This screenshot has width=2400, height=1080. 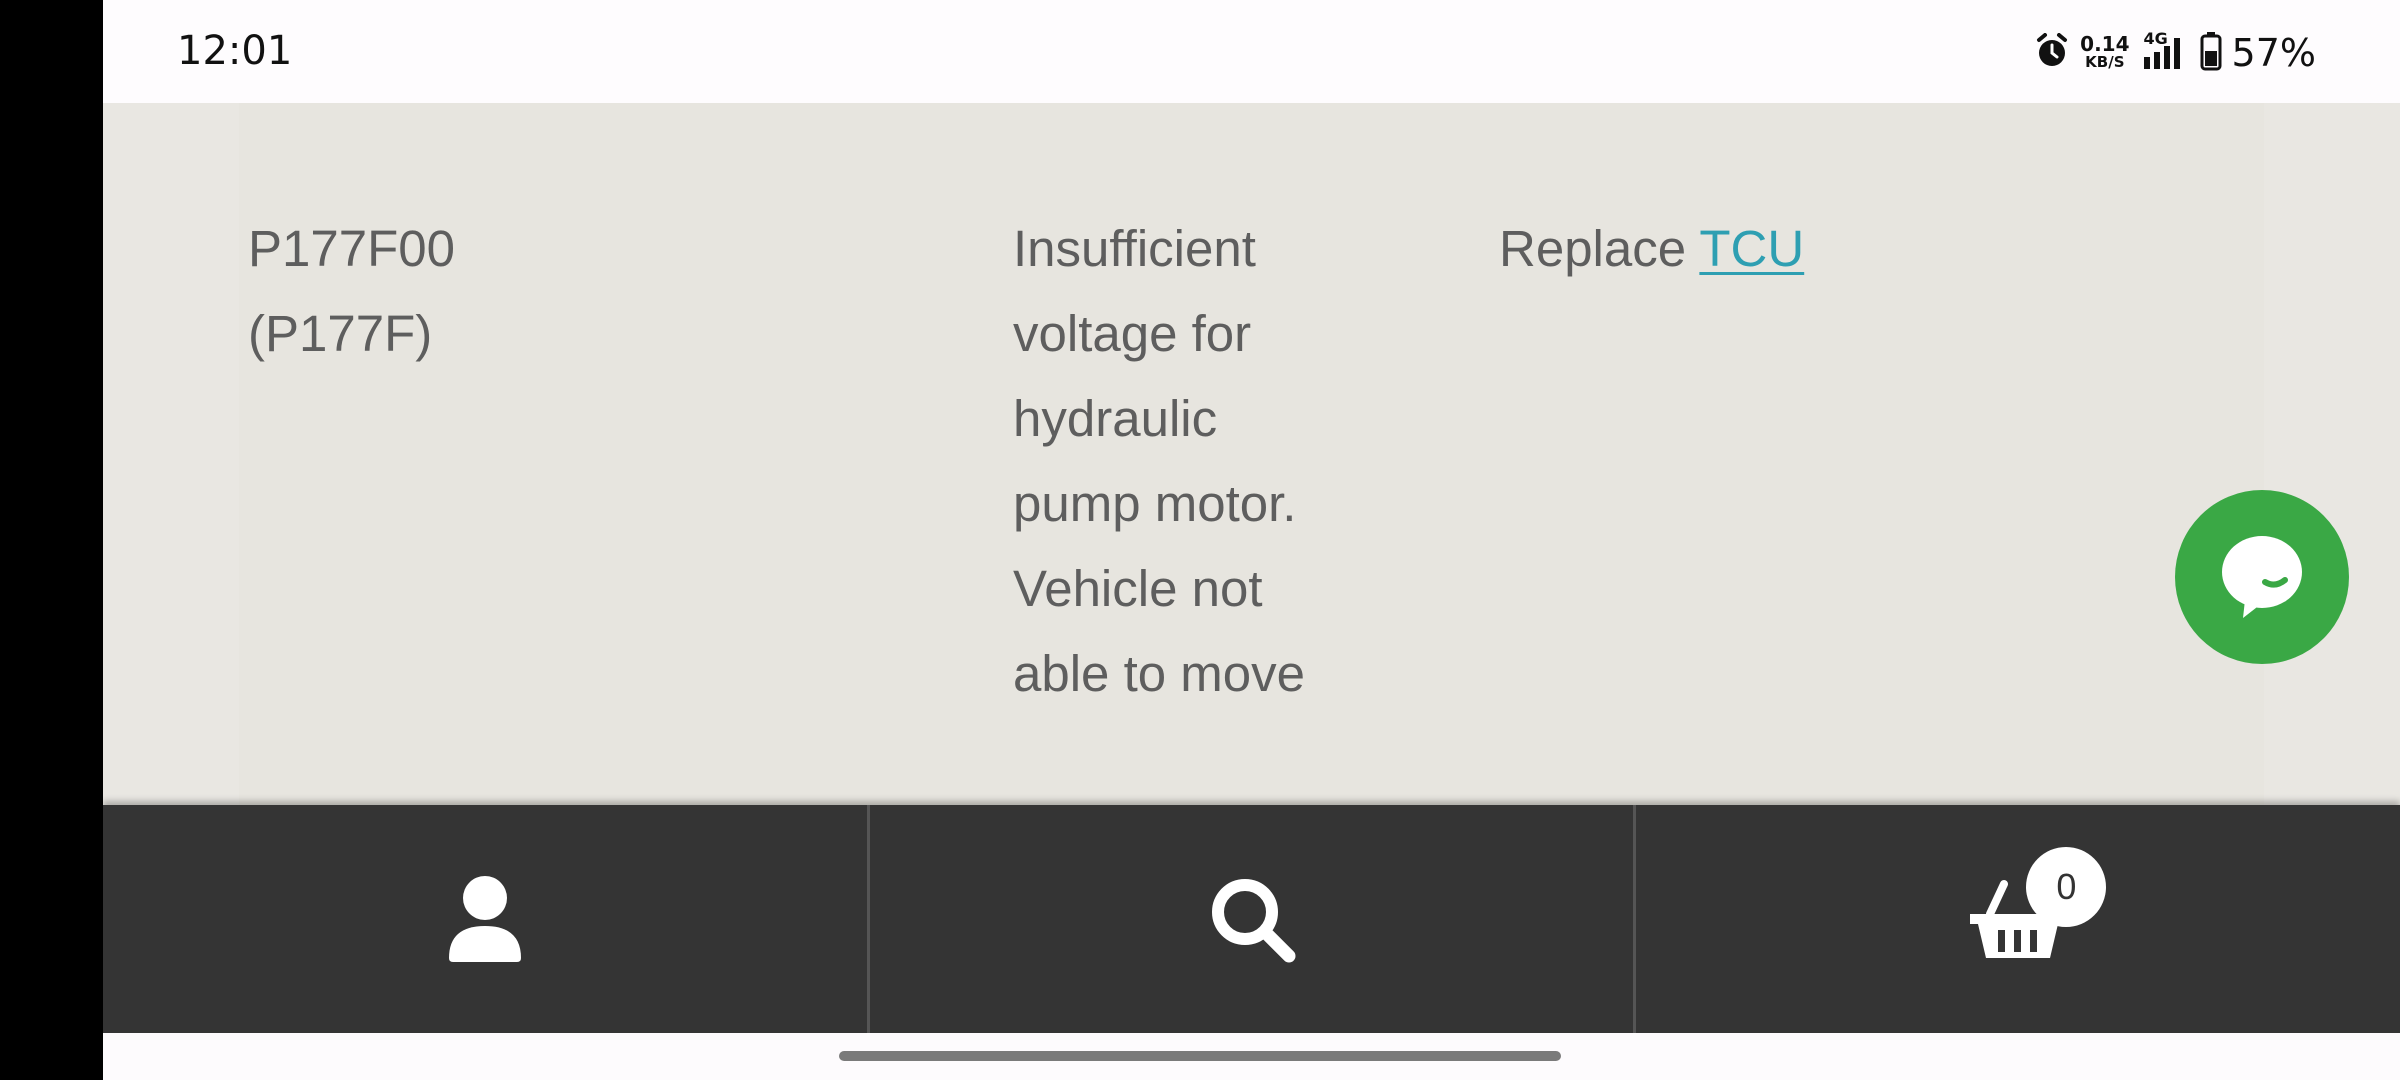 What do you see at coordinates (1200, 1056) in the screenshot?
I see `home-indicator` at bounding box center [1200, 1056].